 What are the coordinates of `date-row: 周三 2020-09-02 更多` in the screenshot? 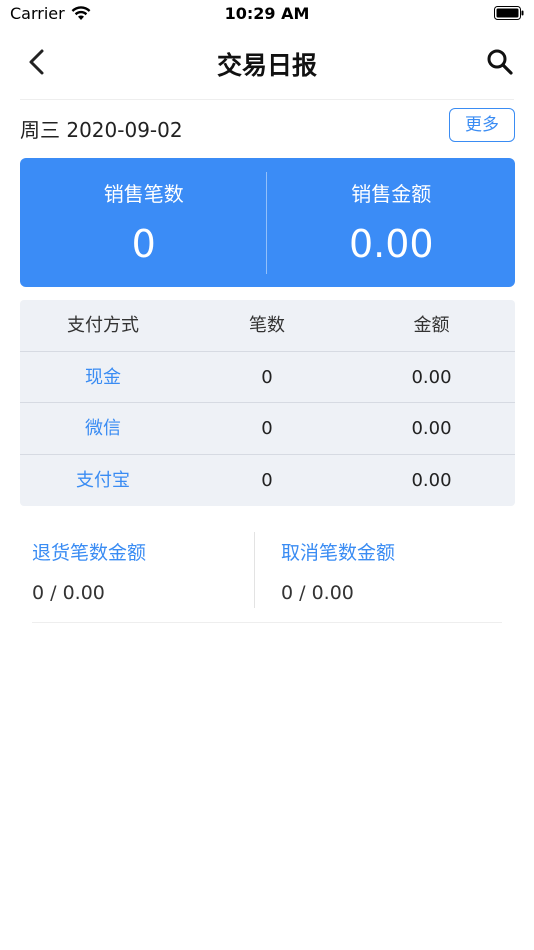 It's located at (267, 126).